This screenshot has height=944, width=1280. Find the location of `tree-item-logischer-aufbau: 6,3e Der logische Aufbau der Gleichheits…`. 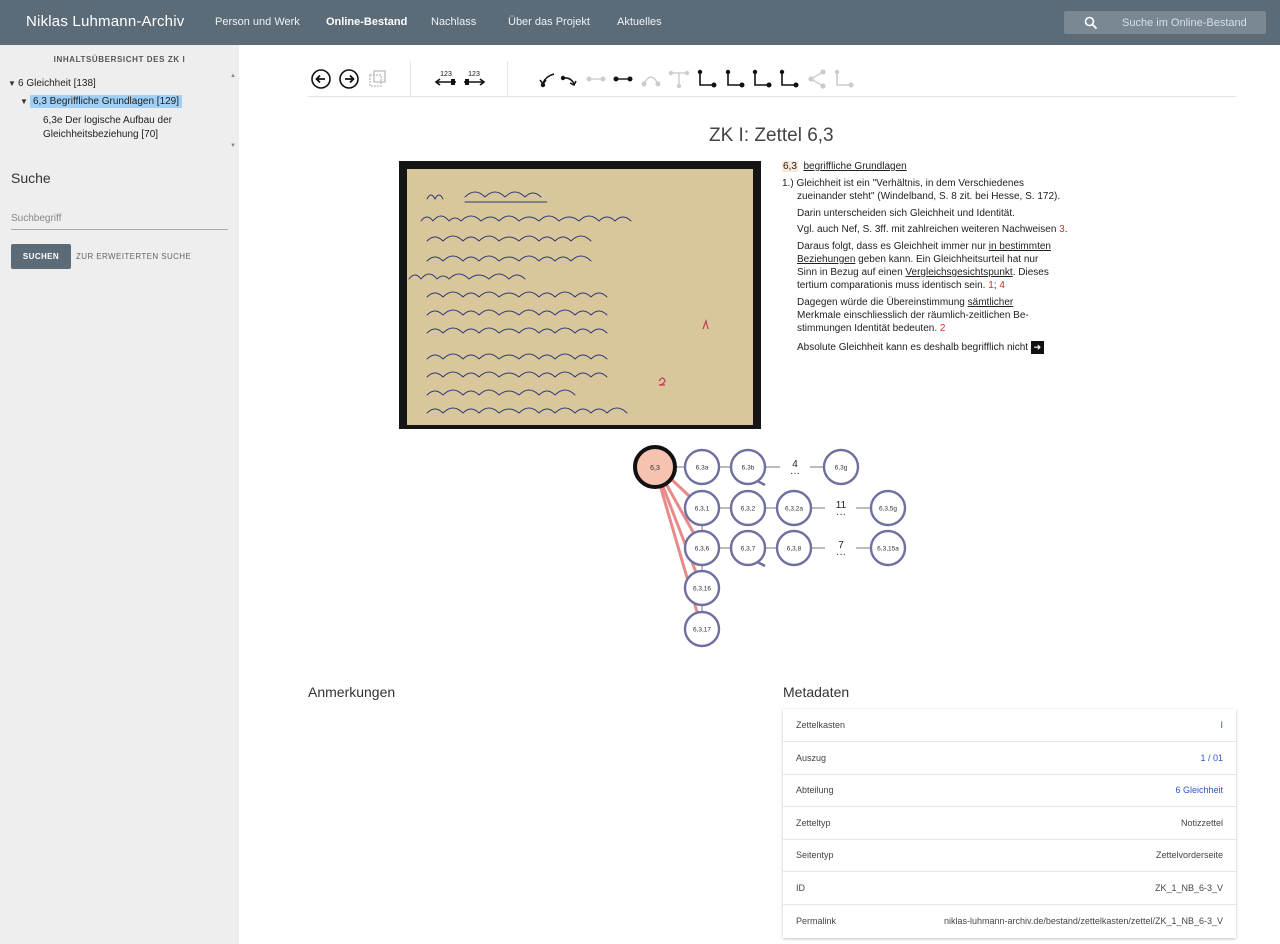

tree-item-logischer-aufbau: 6,3e Der logische Aufbau der Gleichheits… is located at coordinates (107, 128).